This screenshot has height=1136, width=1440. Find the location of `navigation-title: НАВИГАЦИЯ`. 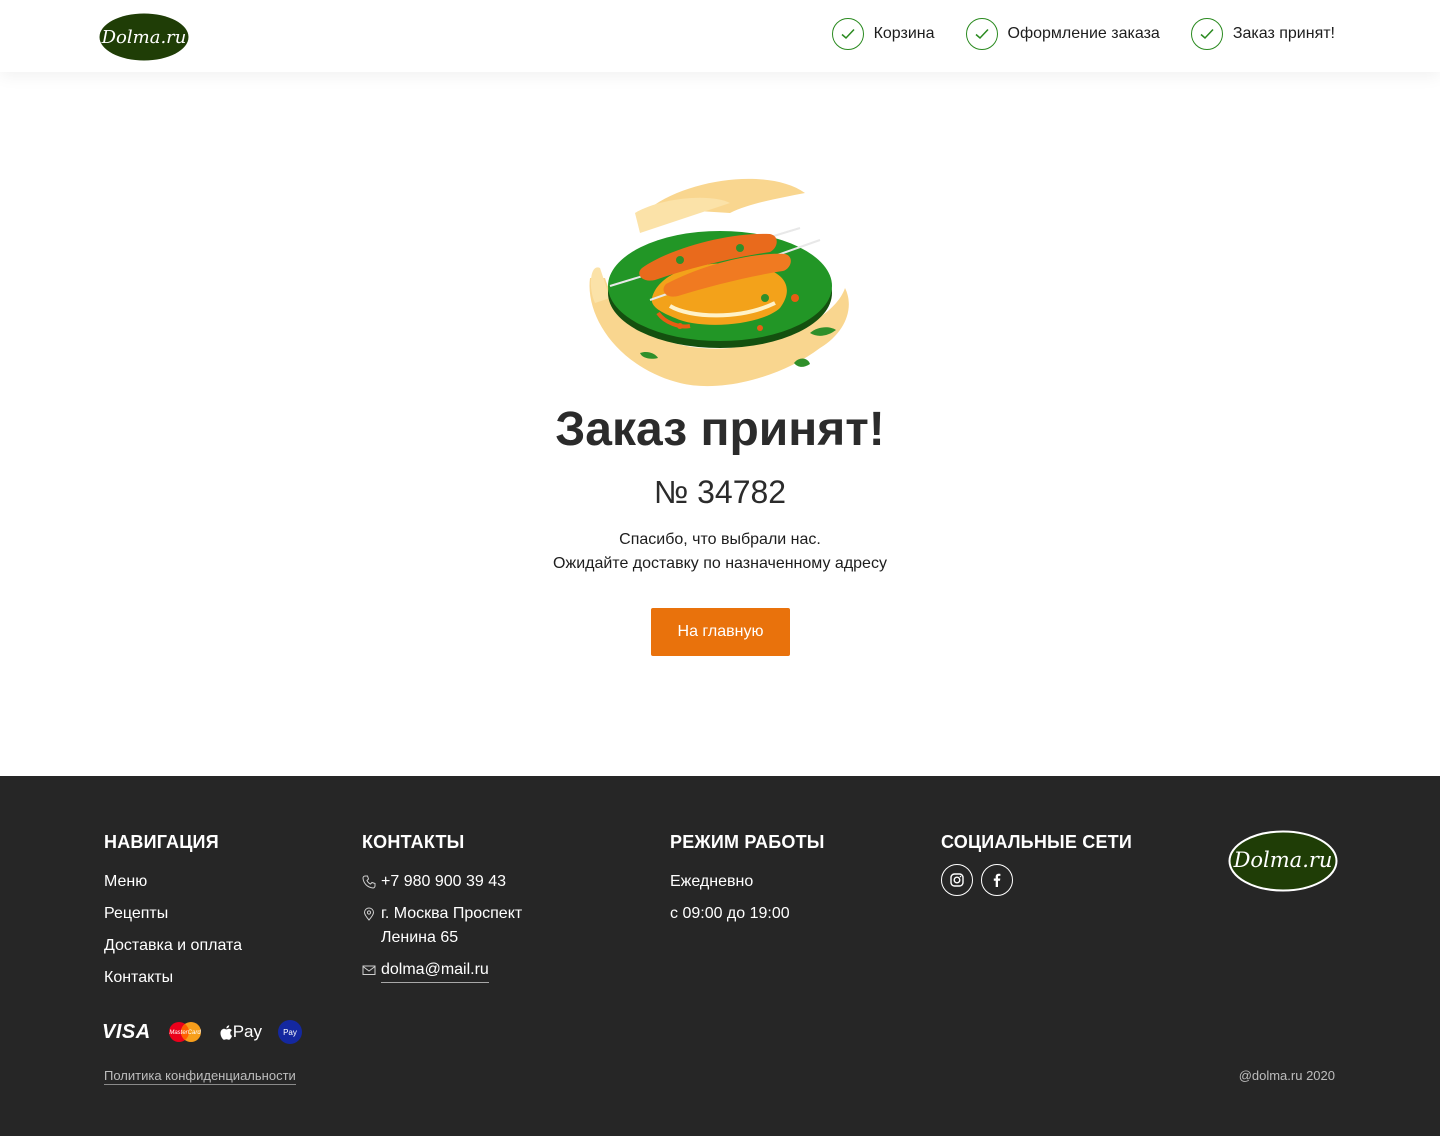

navigation-title: НАВИГАЦИЯ is located at coordinates (161, 842).